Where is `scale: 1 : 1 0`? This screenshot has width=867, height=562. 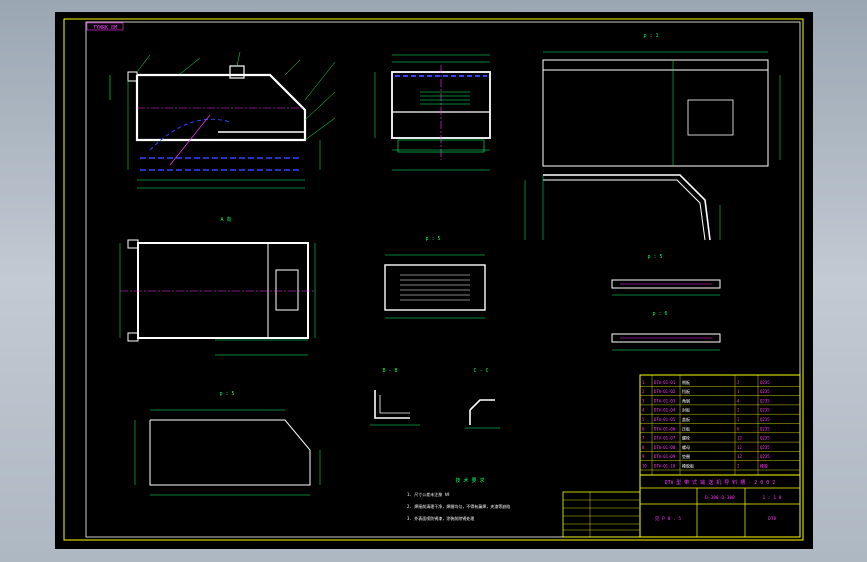
scale: 1 : 1 0 is located at coordinates (772, 498).